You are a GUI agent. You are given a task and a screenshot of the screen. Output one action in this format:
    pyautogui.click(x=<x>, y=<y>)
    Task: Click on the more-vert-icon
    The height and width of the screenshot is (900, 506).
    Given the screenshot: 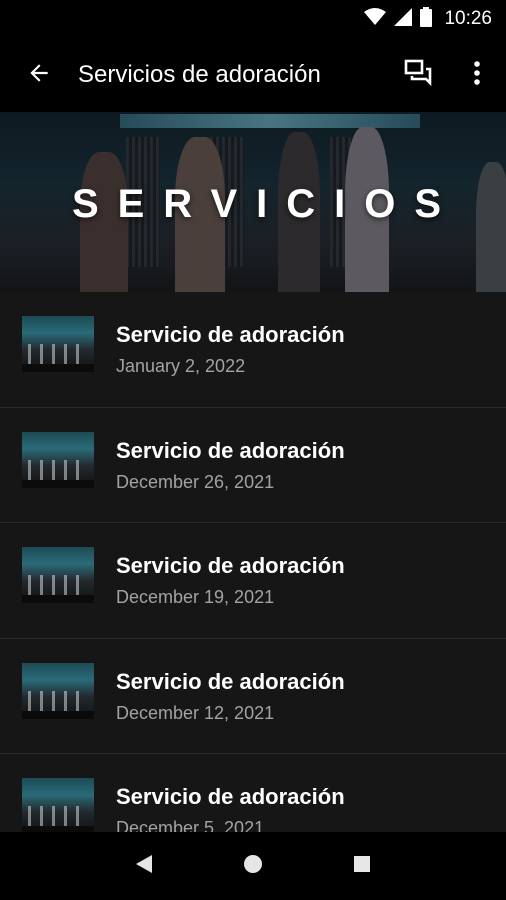 What is the action you would take?
    pyautogui.click(x=477, y=75)
    